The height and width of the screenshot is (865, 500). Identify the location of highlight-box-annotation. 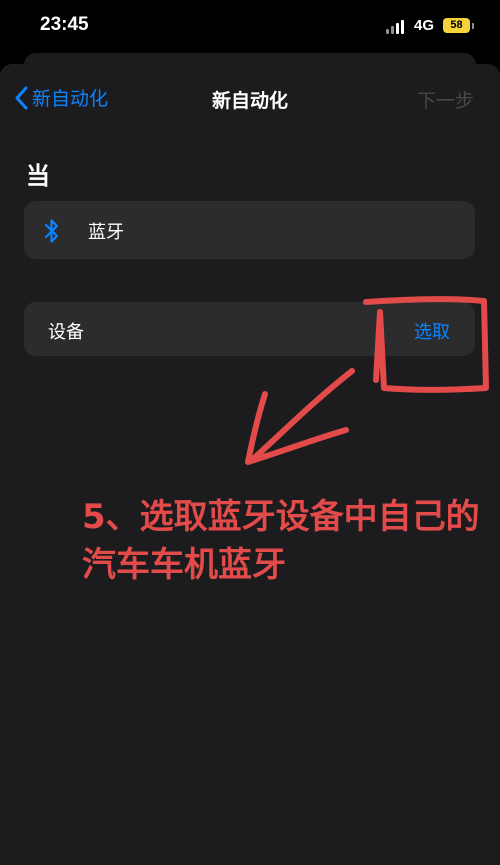
(426, 344).